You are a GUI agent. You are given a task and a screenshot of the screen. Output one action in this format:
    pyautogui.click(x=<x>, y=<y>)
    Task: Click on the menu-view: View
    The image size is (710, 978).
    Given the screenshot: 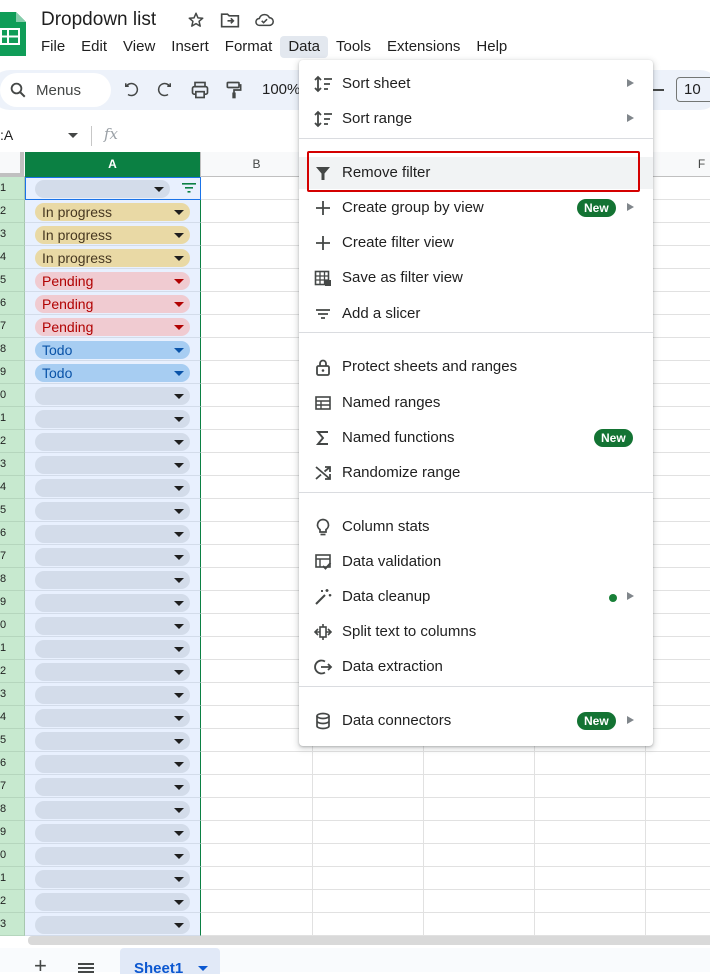 What is the action you would take?
    pyautogui.click(x=139, y=47)
    